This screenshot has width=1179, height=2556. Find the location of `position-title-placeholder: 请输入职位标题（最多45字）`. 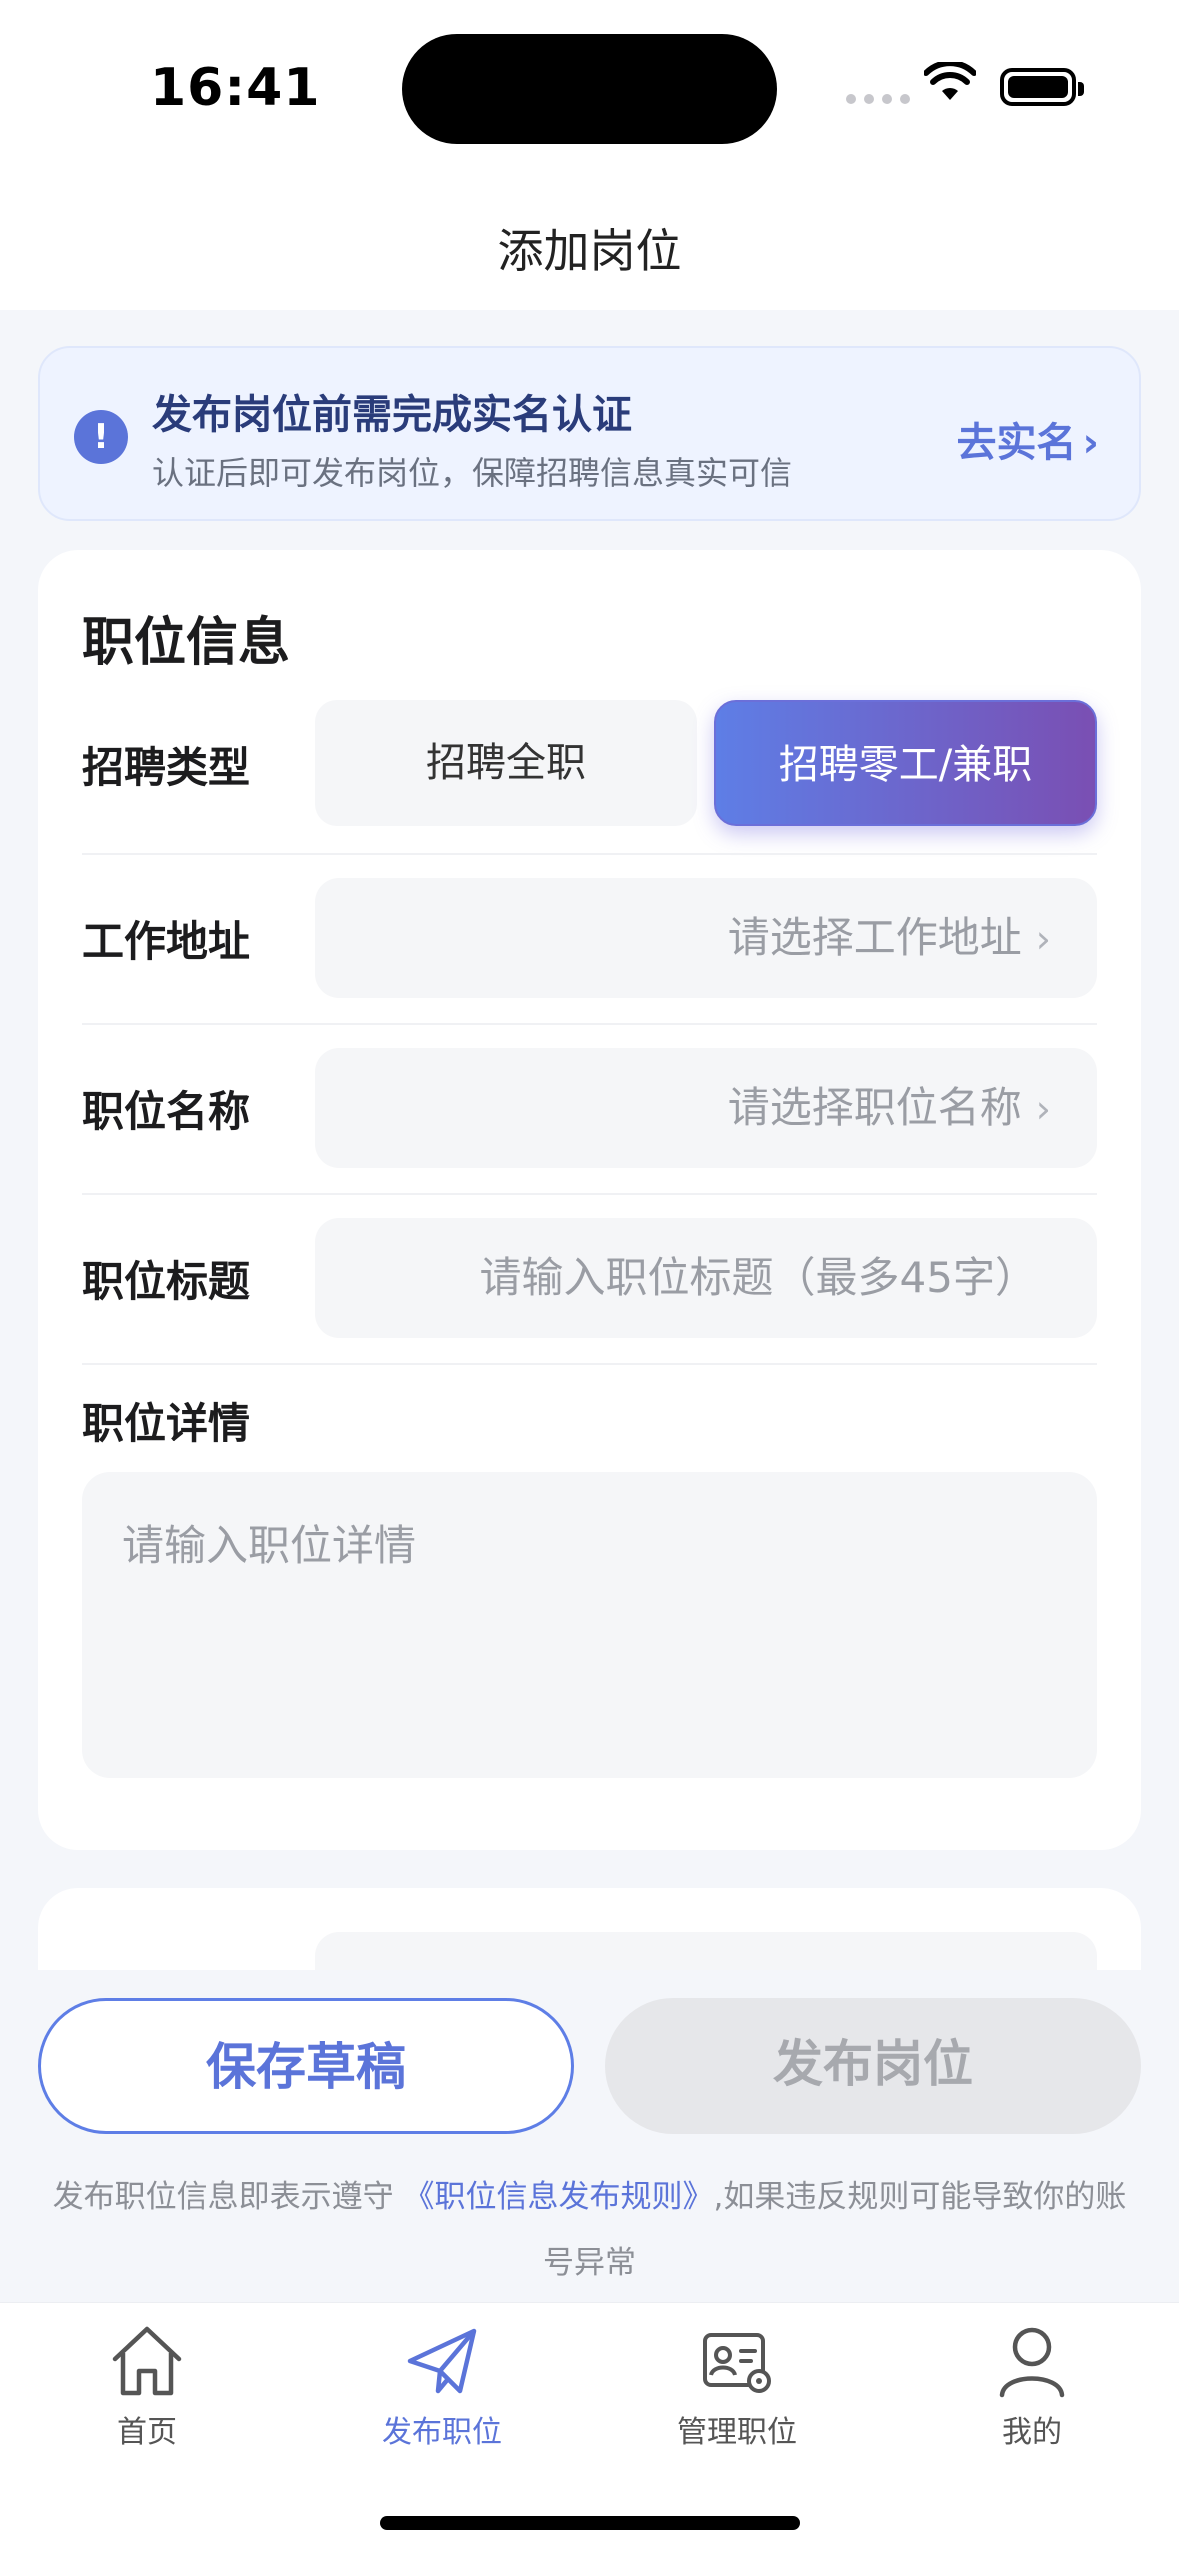

position-title-placeholder: 请输入职位标题（最多45字） is located at coordinates (758, 1277).